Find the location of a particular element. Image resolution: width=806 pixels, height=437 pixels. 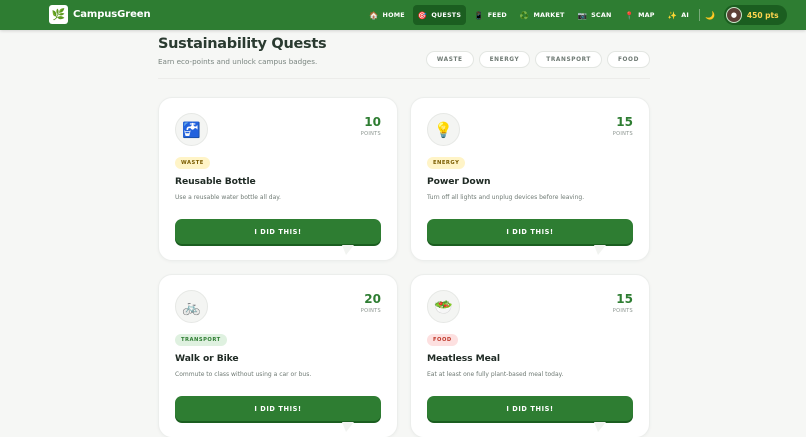

category-filters: WASTE ENERGY TRANSPORT FOOD is located at coordinates (535, 59).